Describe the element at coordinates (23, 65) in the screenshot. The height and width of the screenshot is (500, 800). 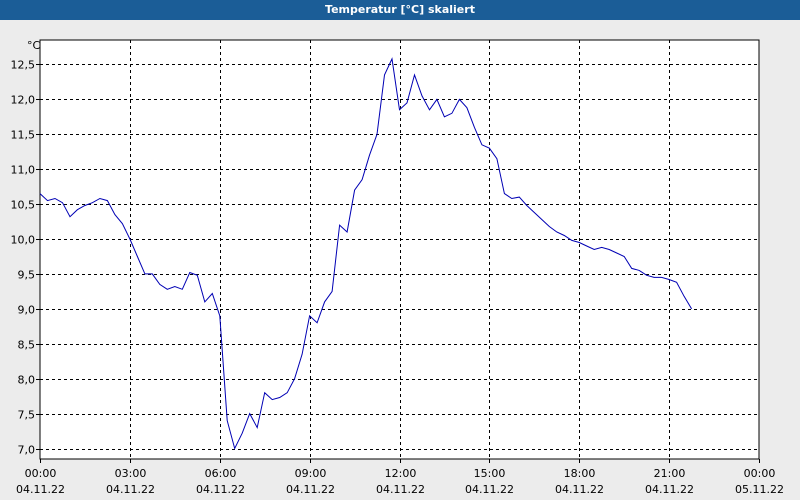
I see `y-tick-label: 12,5` at that location.